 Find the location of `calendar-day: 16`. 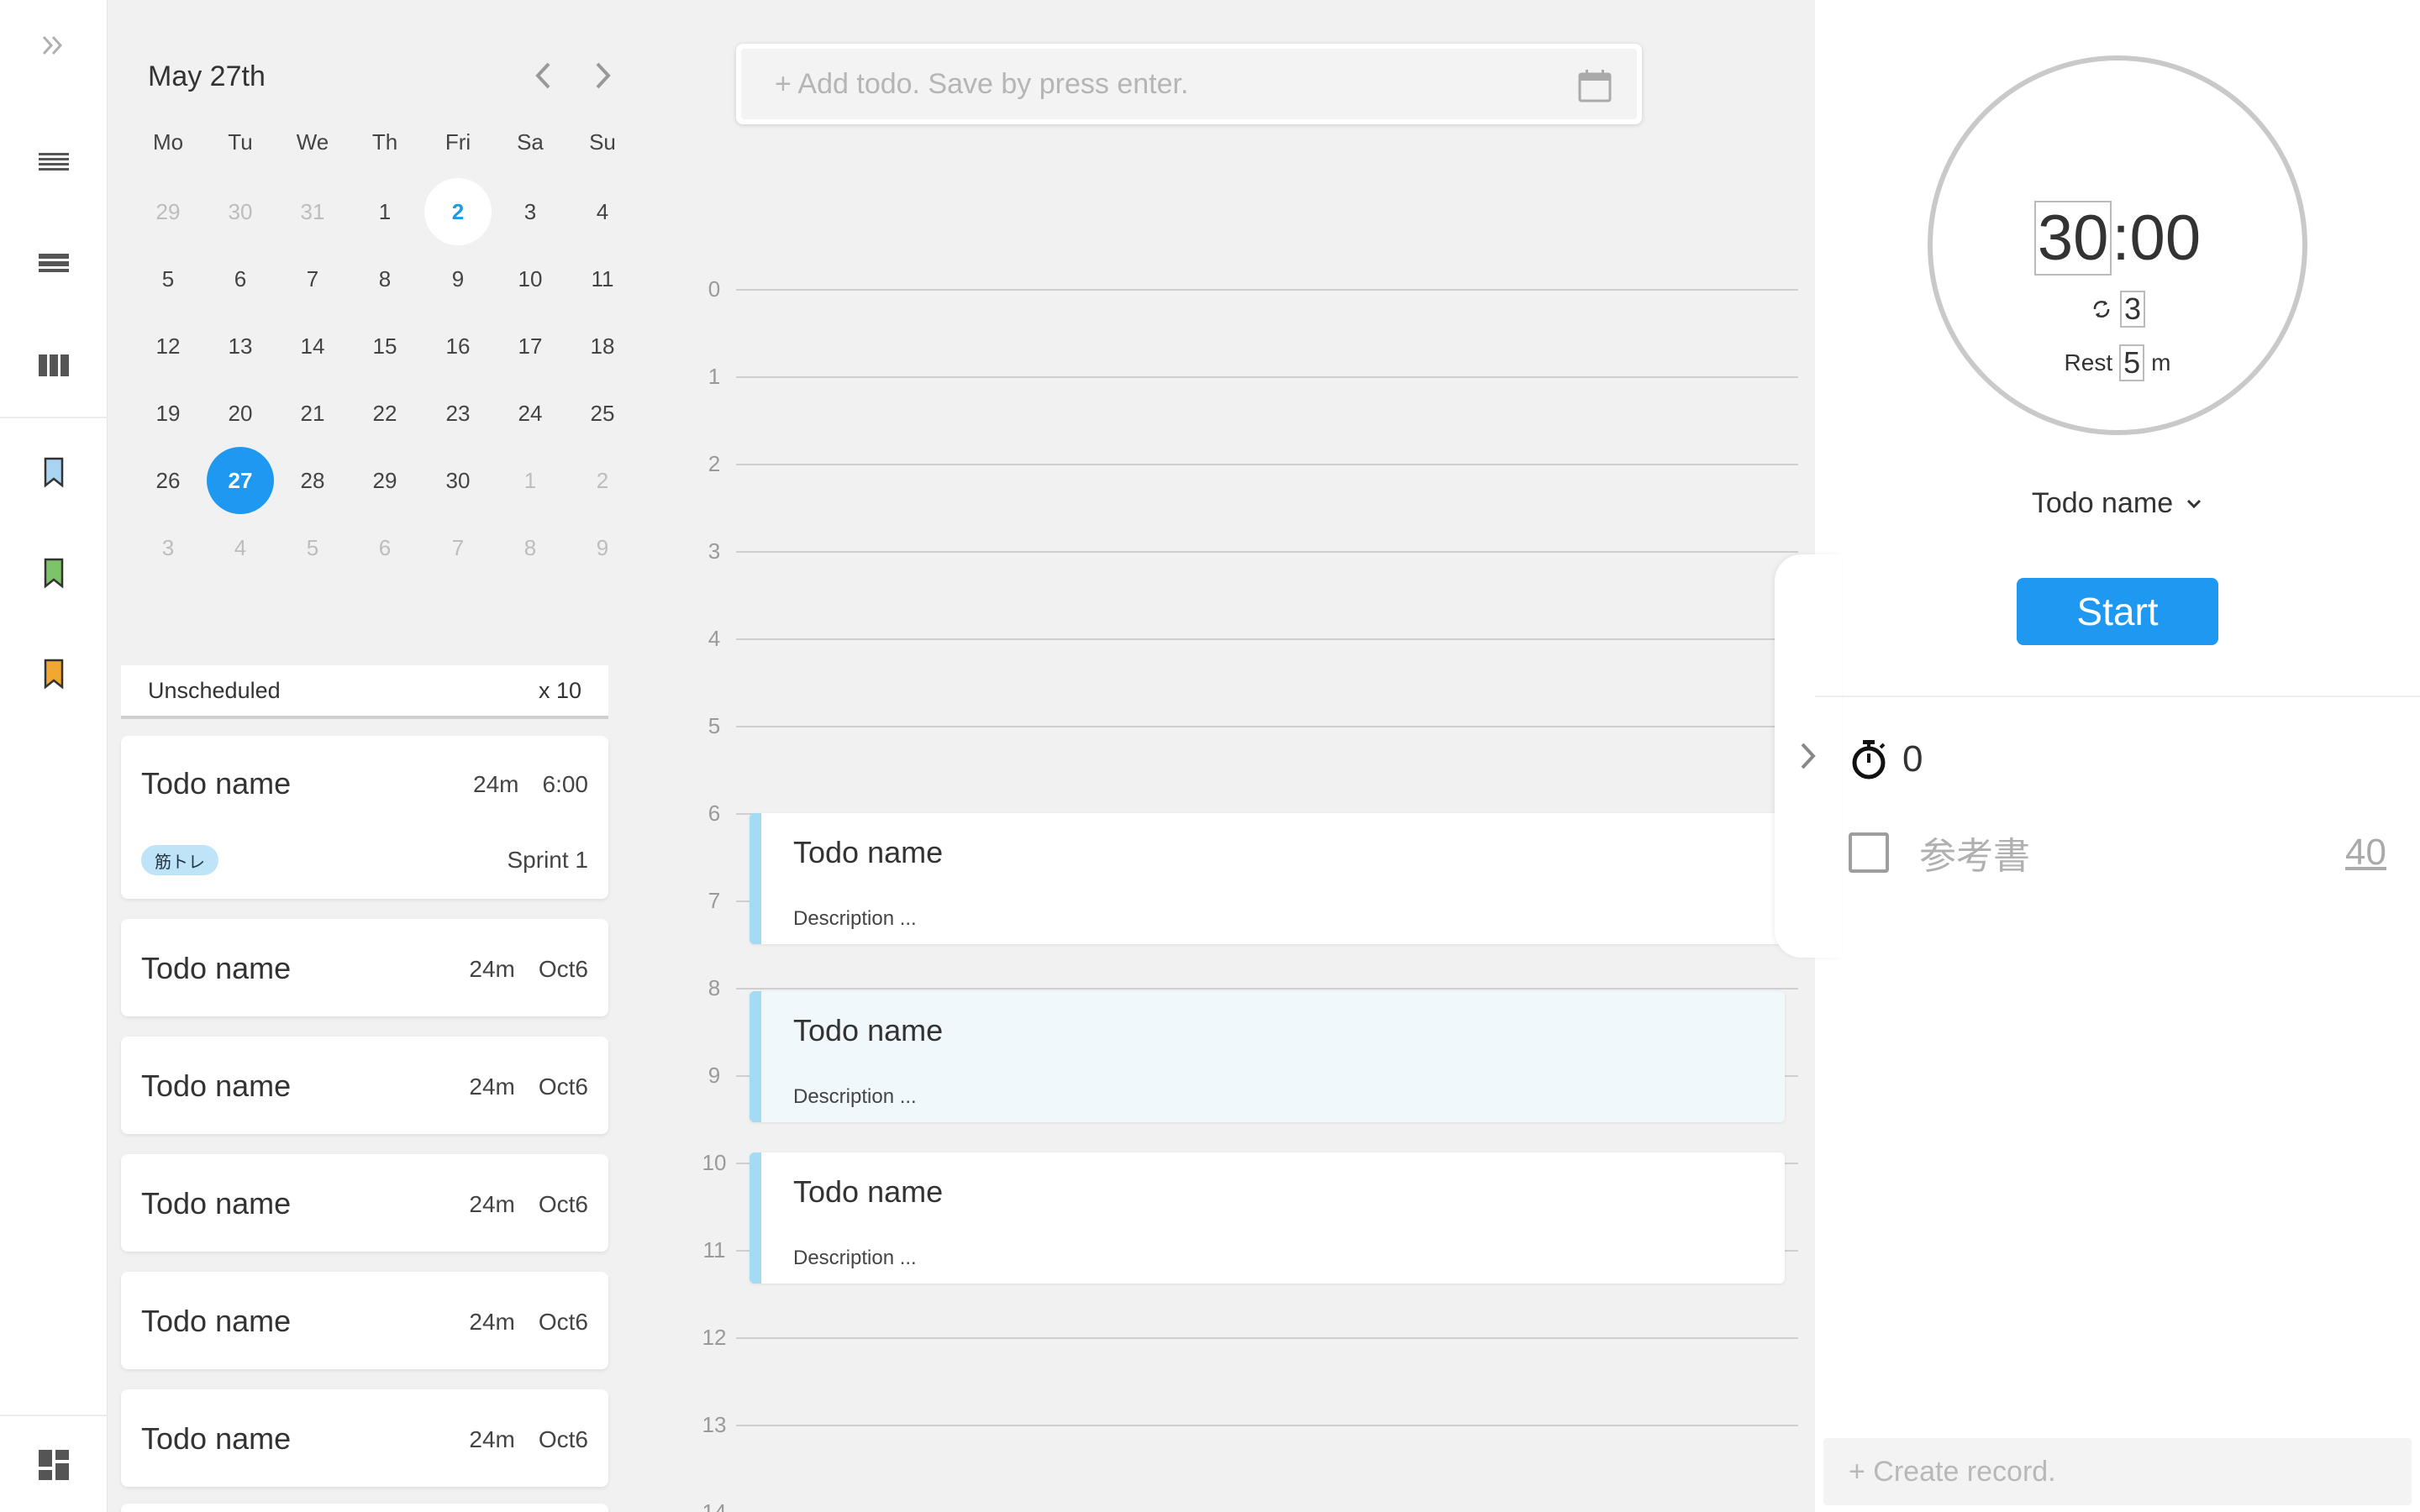

calendar-day: 16 is located at coordinates (458, 346).